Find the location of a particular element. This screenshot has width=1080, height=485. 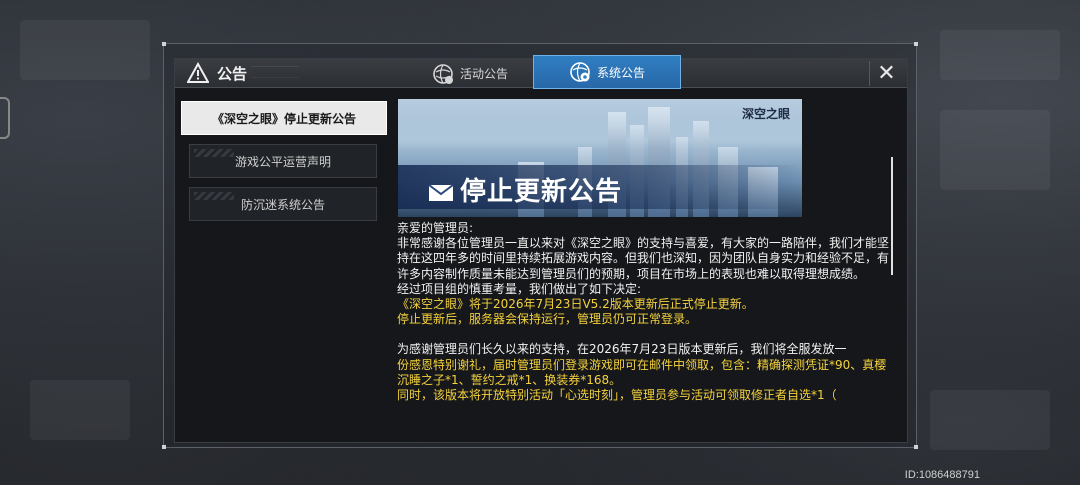

header-decoration is located at coordinates (275, 72).